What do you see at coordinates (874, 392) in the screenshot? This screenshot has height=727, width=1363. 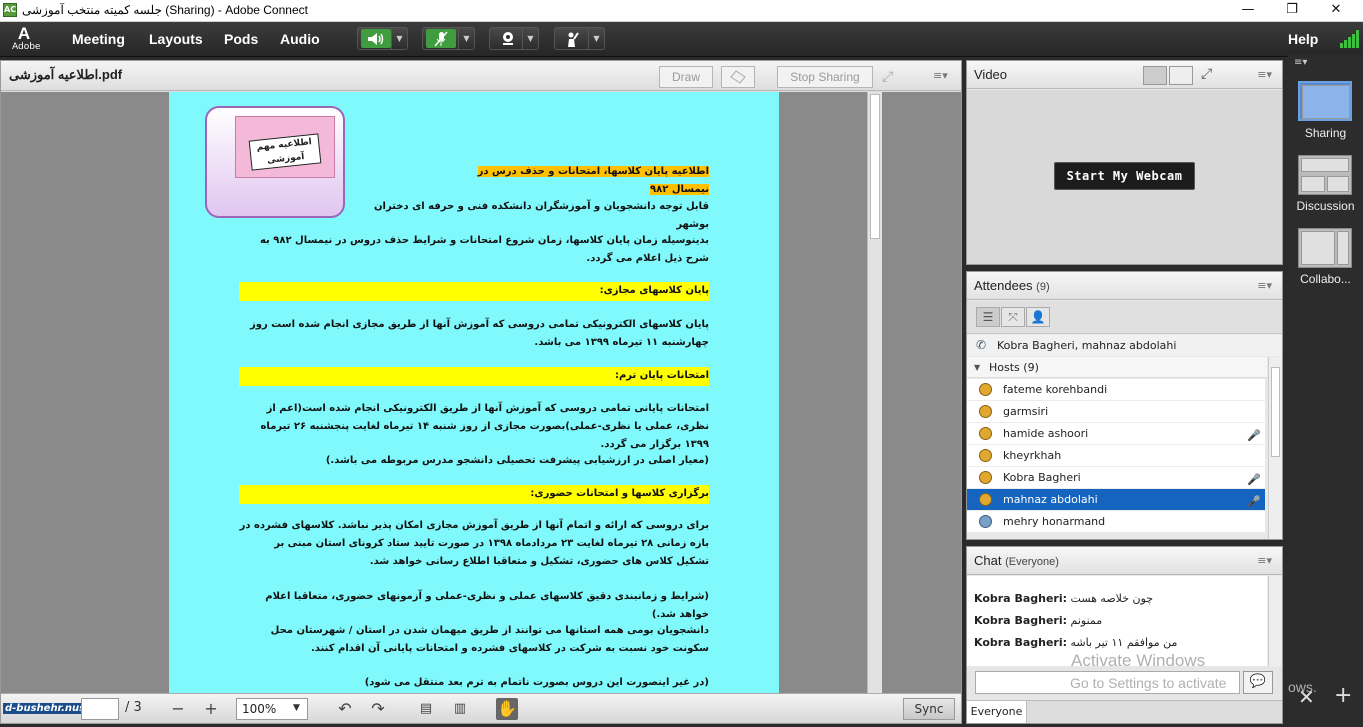 I see `document-scrollbar` at bounding box center [874, 392].